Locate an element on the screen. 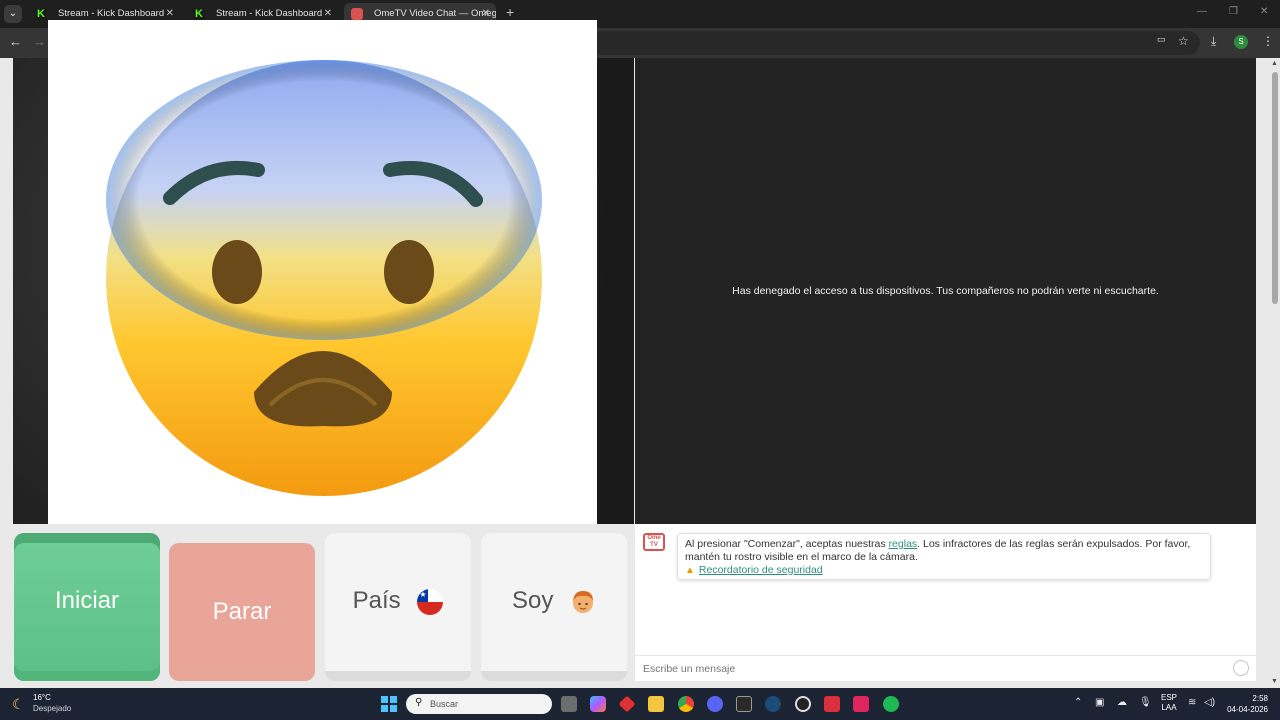 The width and height of the screenshot is (1280, 720). steam-icon is located at coordinates (773, 704).